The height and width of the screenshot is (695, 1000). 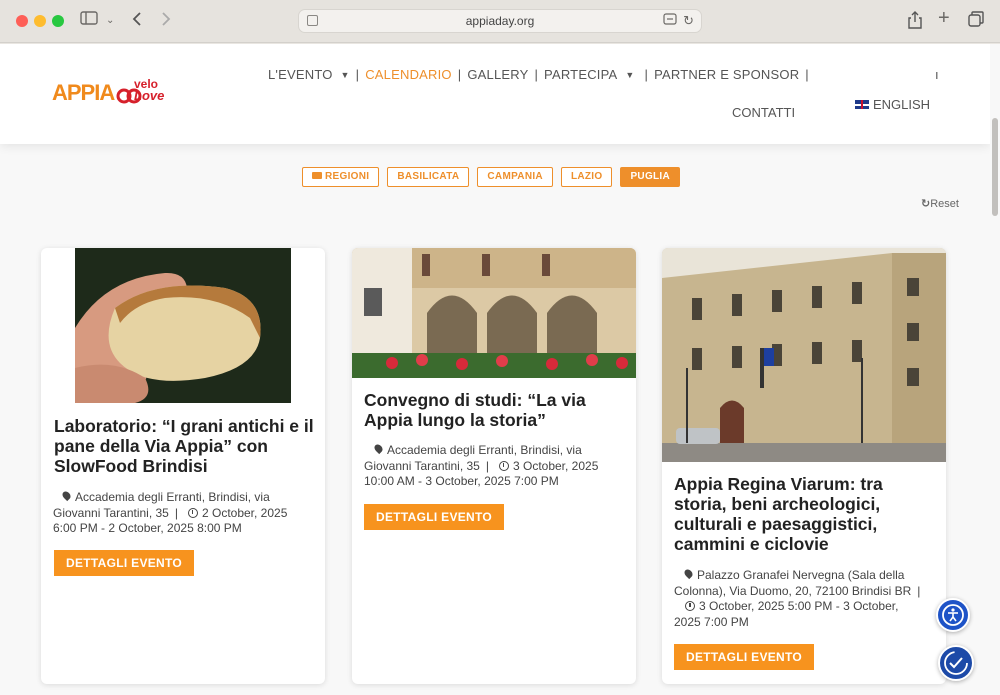 I want to click on filter-puglia: PUGLIA, so click(x=650, y=177).